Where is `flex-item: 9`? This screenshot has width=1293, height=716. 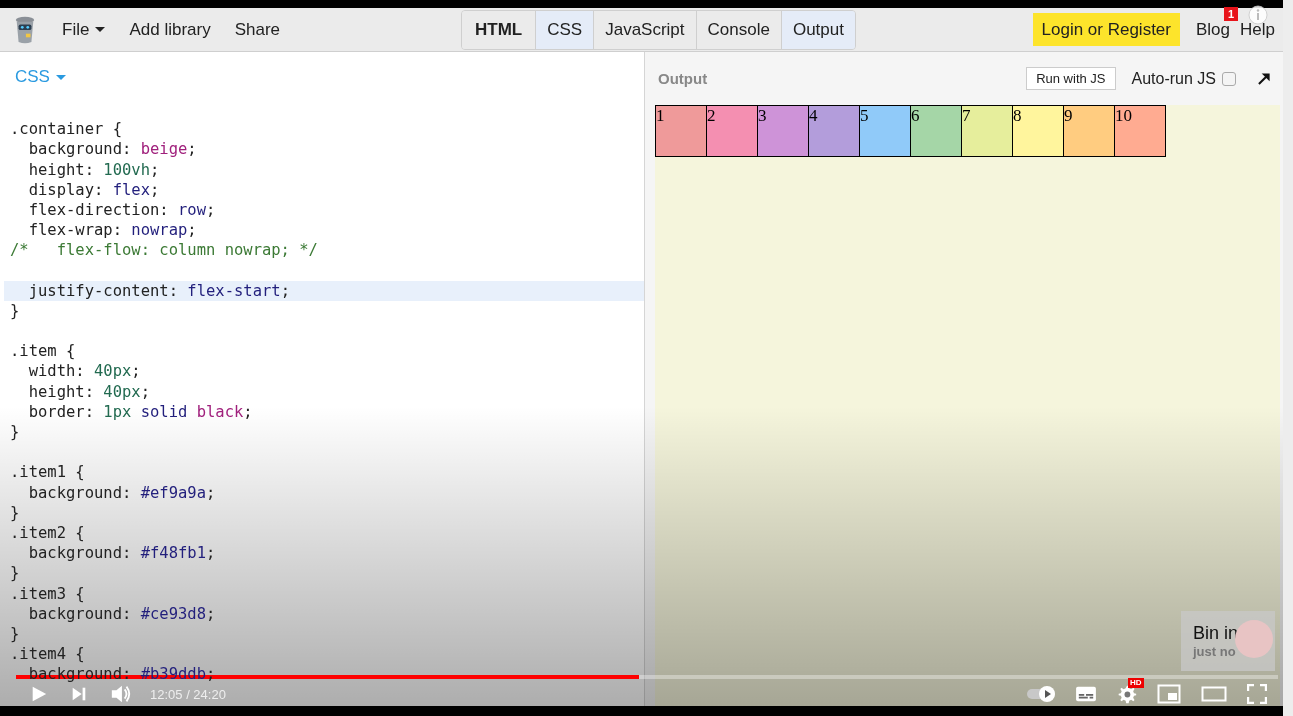
flex-item: 9 is located at coordinates (1089, 131).